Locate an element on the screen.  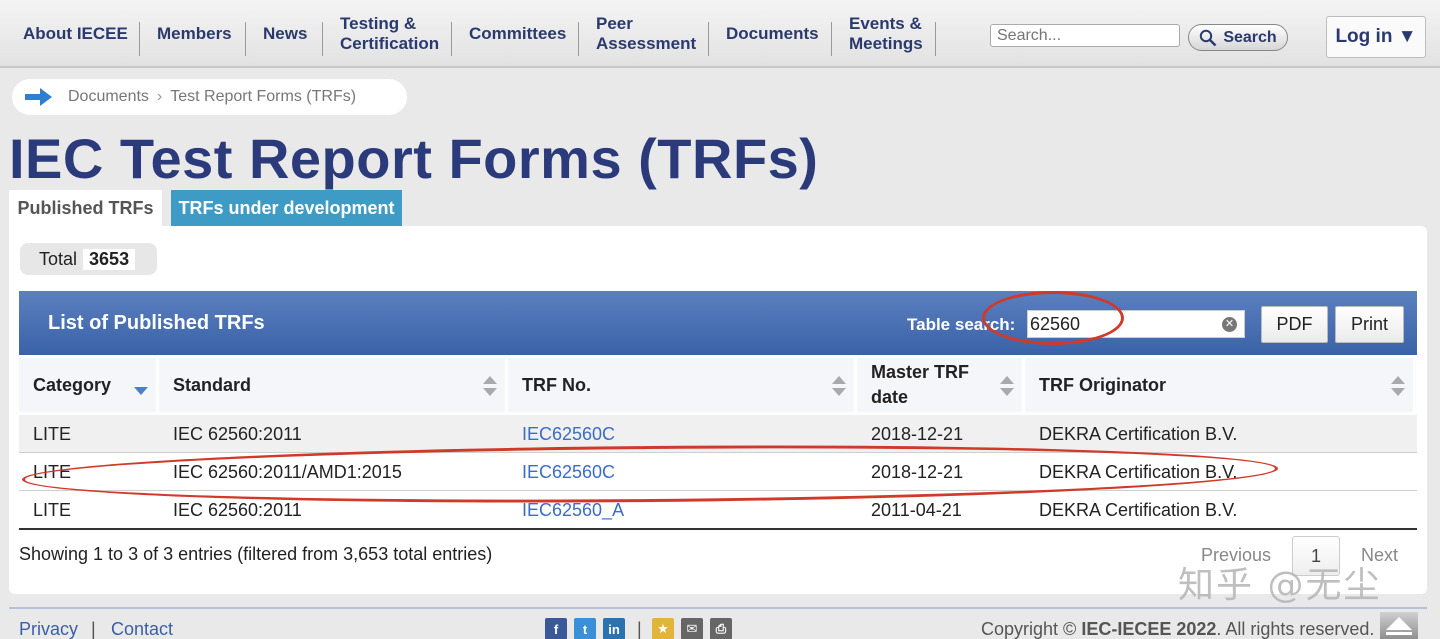
copyright-suffix: . All rights reserved. is located at coordinates (1295, 629).